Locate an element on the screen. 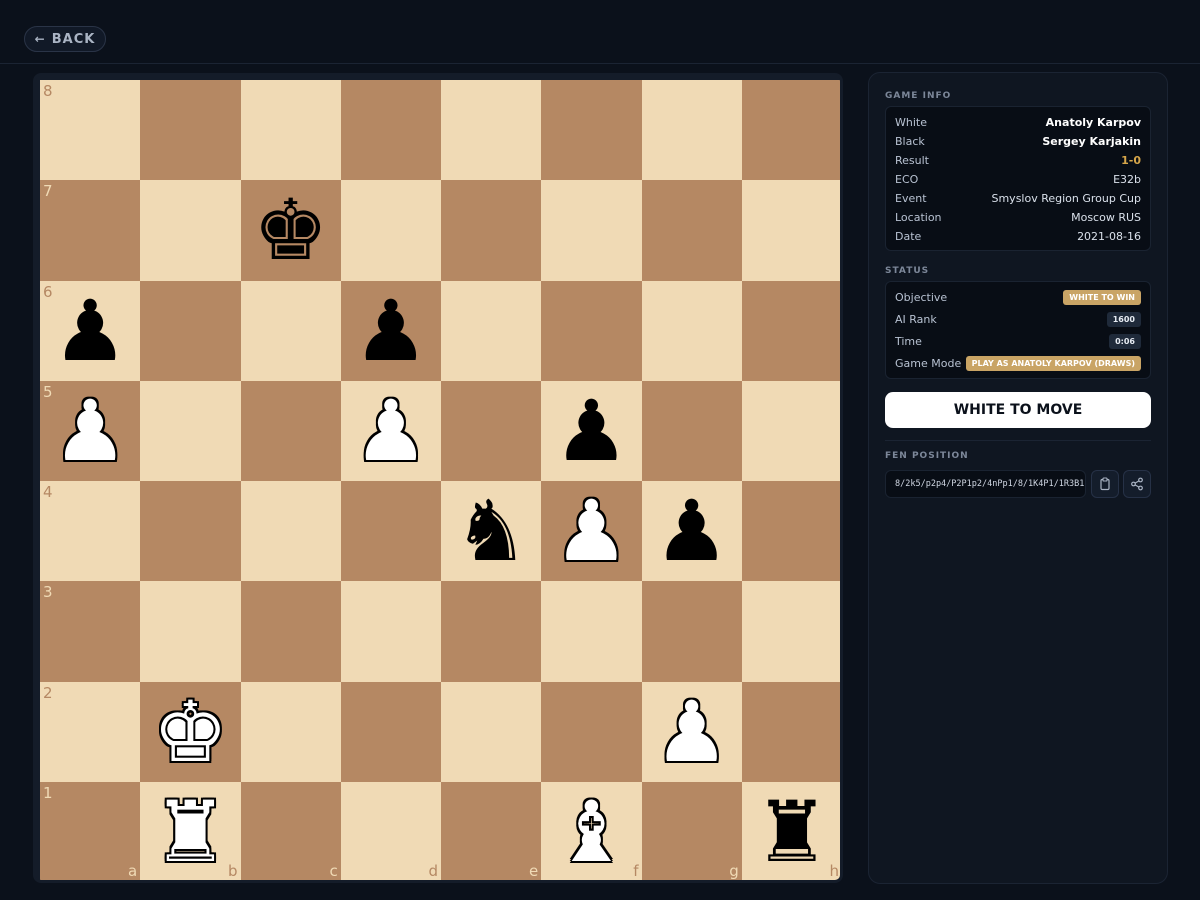 This screenshot has width=1200, height=900. square-d5: ♟ is located at coordinates (390, 430).